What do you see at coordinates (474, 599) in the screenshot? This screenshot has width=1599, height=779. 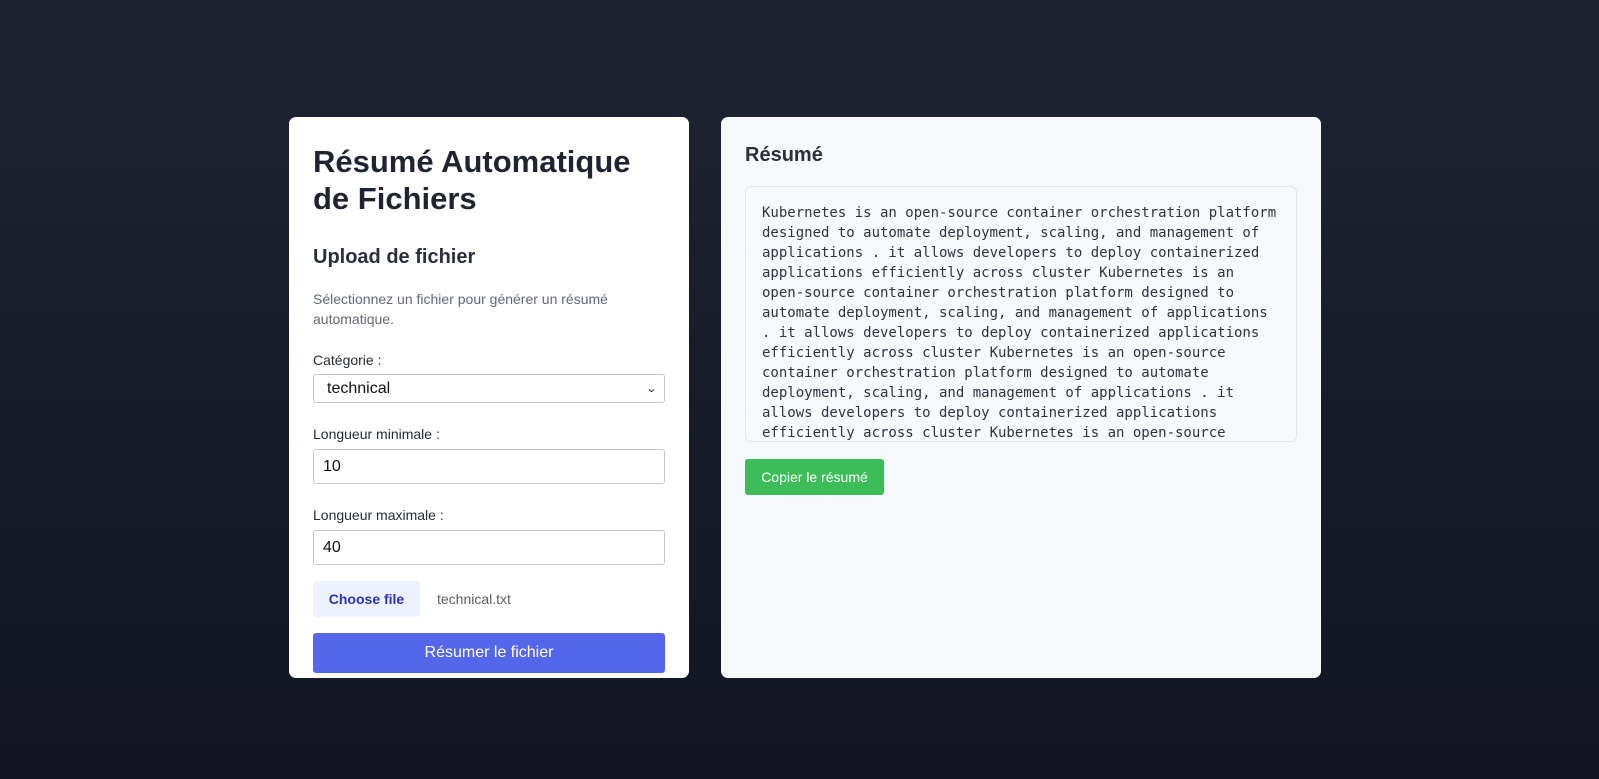 I see `selected-file-name: technical.txt` at bounding box center [474, 599].